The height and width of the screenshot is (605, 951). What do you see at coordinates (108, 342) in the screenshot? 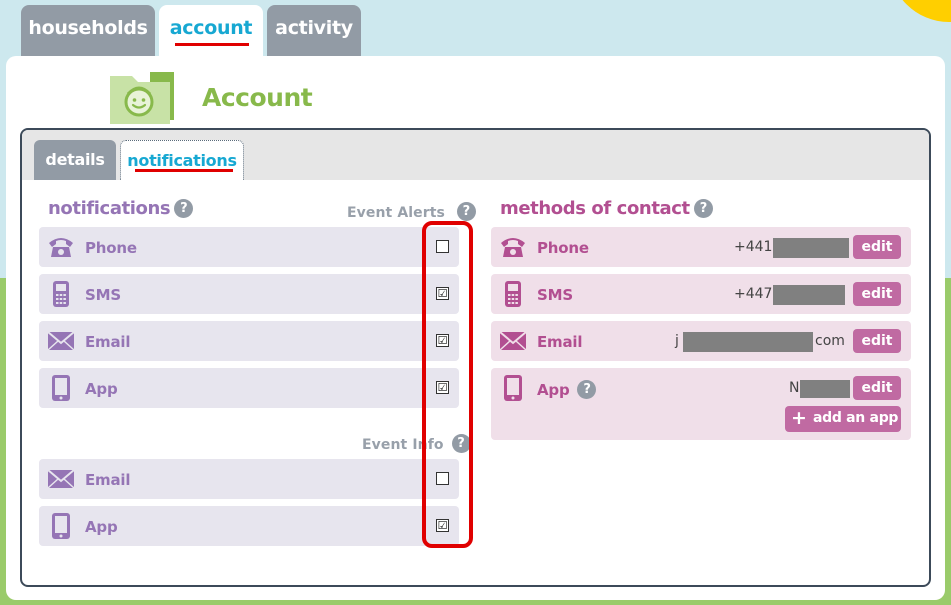
I see `alert-row-email-label: Email` at bounding box center [108, 342].